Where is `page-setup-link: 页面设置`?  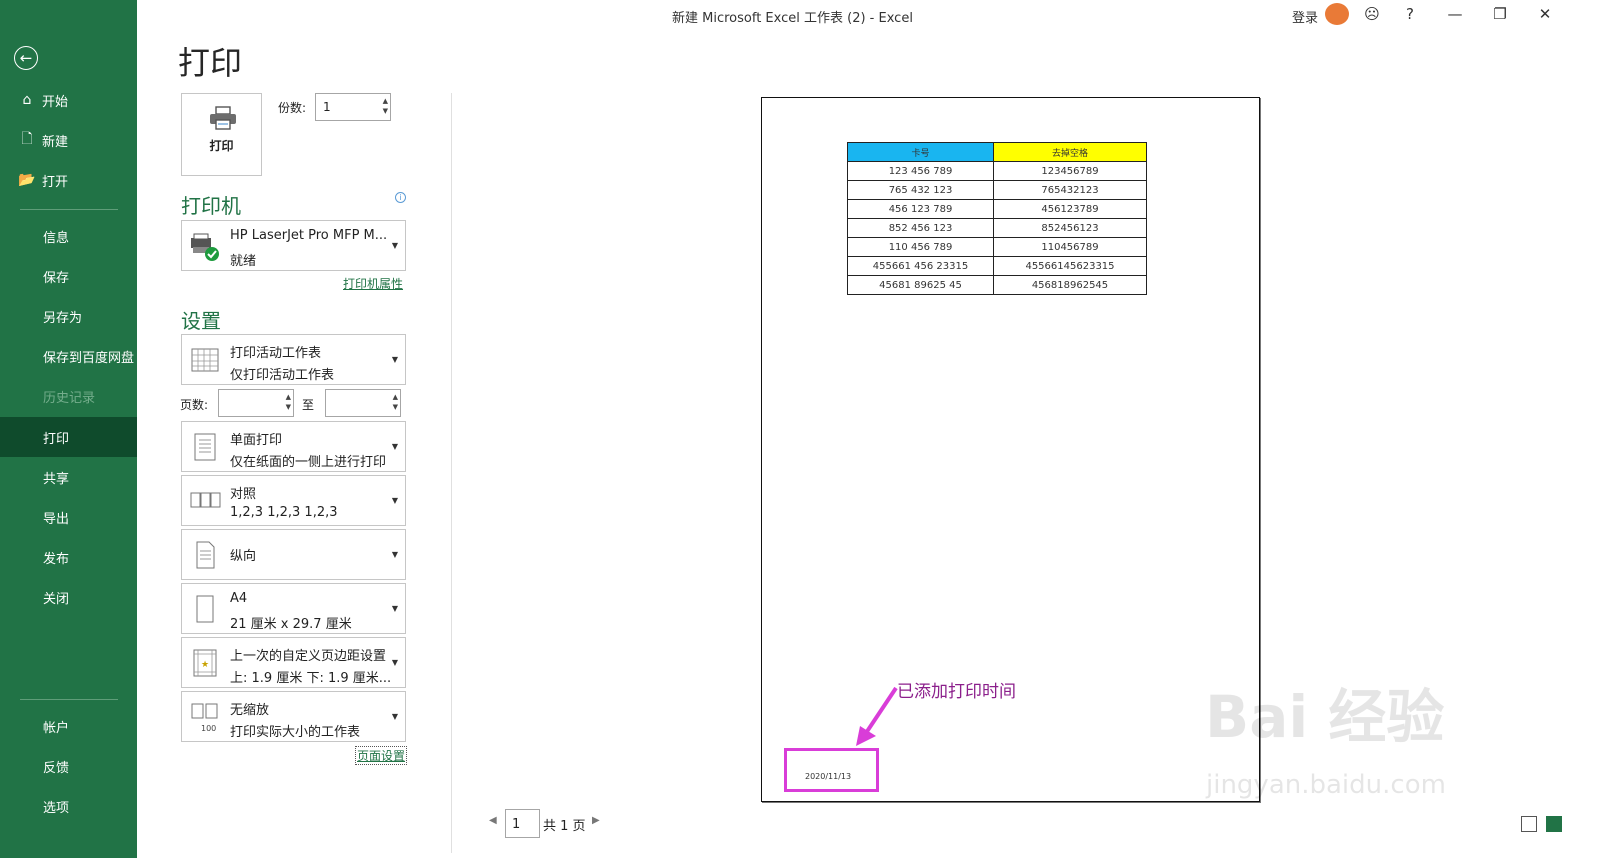
page-setup-link: 页面设置 is located at coordinates (381, 755).